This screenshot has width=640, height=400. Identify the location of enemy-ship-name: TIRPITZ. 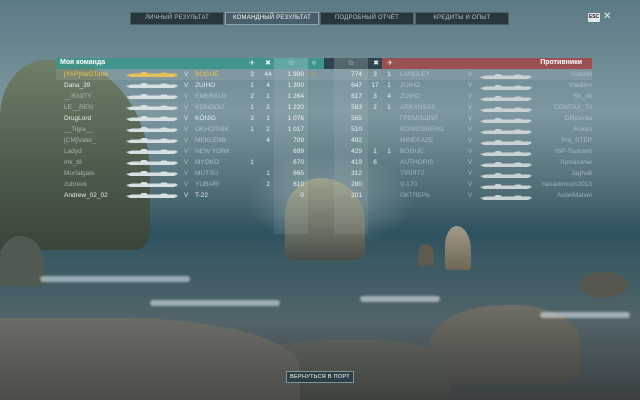
(412, 173).